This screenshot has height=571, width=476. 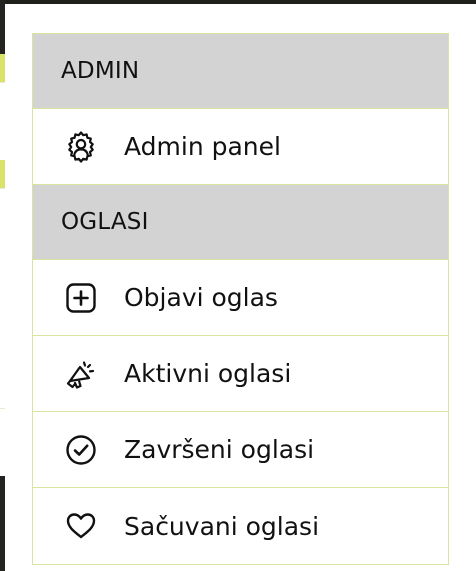 I want to click on check-circle-icon, so click(x=81, y=450).